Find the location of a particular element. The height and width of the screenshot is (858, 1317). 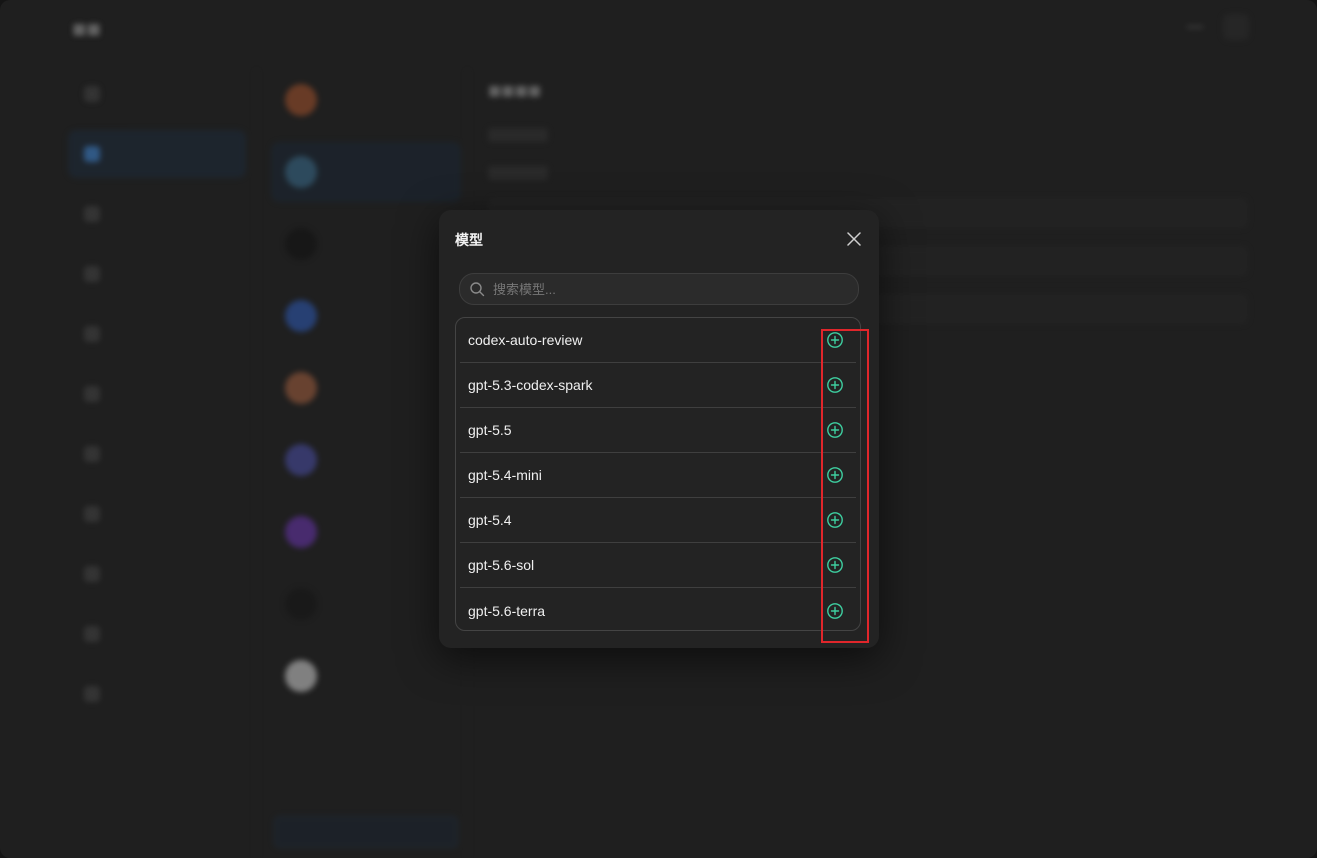

model-name: gpt-5.6-terra is located at coordinates (507, 610).